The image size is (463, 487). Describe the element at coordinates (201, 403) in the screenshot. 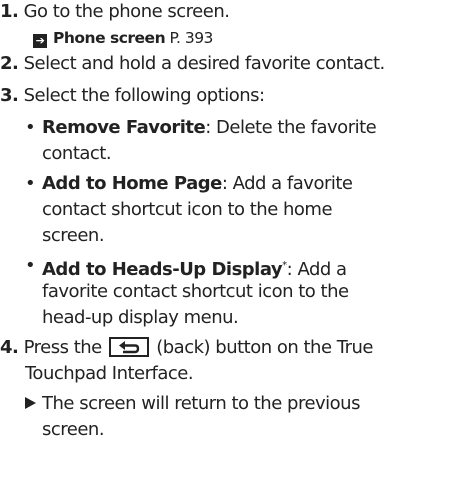

I see `result-text: The screen will return to the previous` at that location.